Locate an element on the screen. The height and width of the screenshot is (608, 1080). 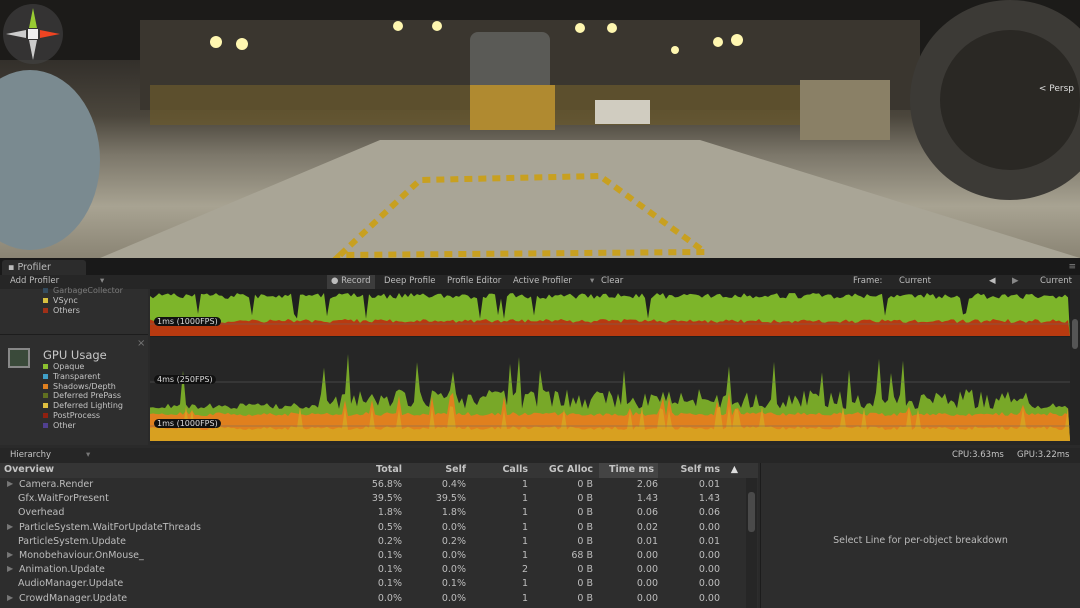
table-row: ▶ CrowdManager.Update 0.0% 0.0% 1 0 B 0.00 0.00 is located at coordinates (379, 599).